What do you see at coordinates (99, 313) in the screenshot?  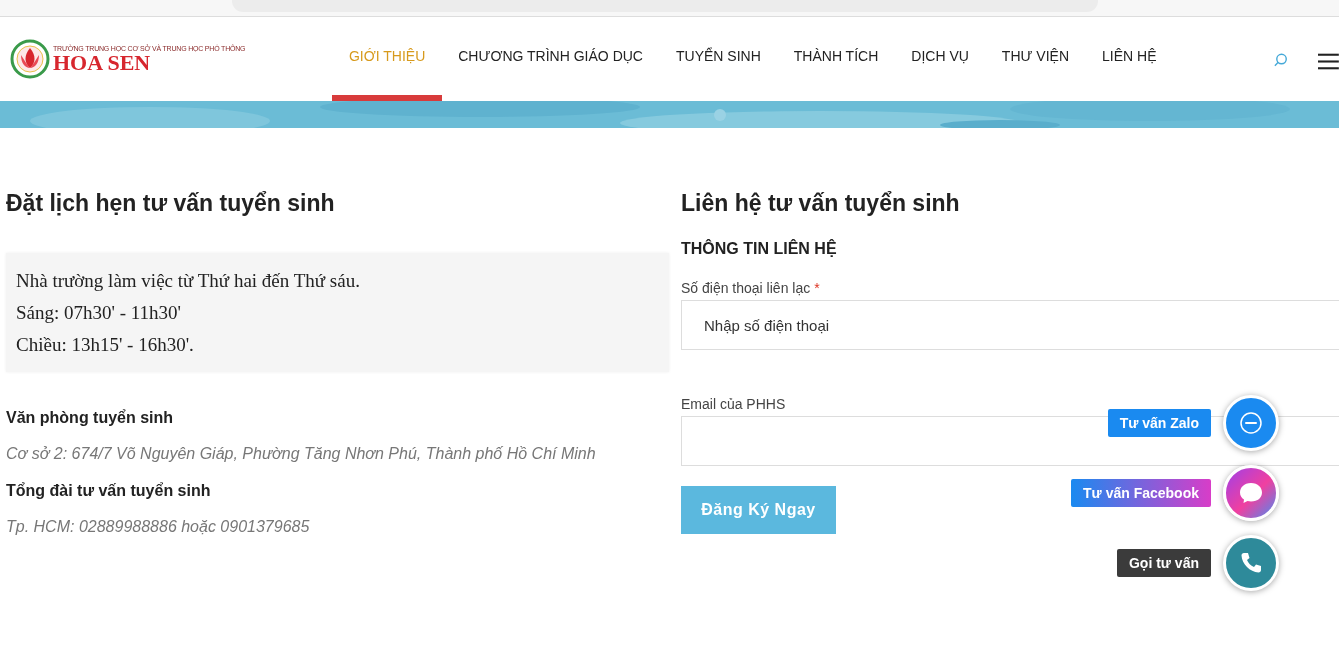 I see `hours-text: Sáng: 07h30' - 11h30'` at bounding box center [99, 313].